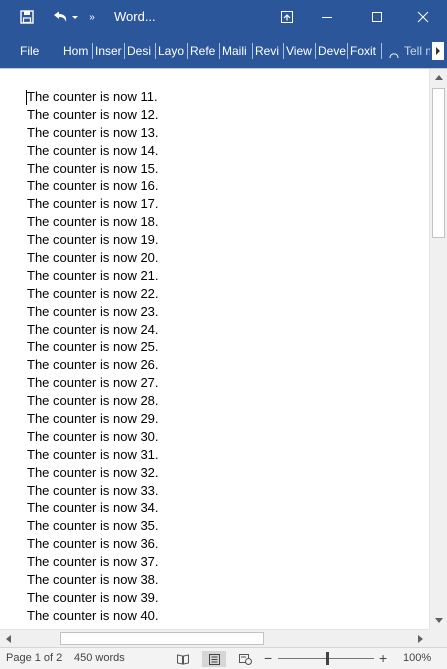  Describe the element at coordinates (93, 383) in the screenshot. I see `paragraph: The counter is now 27.` at that location.